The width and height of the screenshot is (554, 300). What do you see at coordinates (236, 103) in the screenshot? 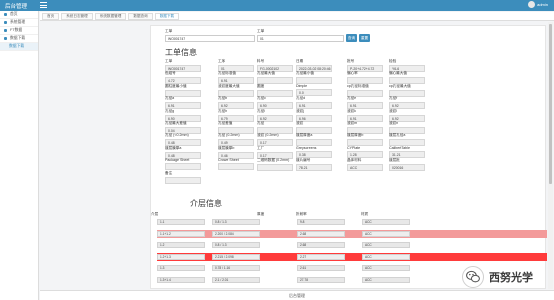
I see `workorder-field: 孔径b 6.92` at bounding box center [236, 103].